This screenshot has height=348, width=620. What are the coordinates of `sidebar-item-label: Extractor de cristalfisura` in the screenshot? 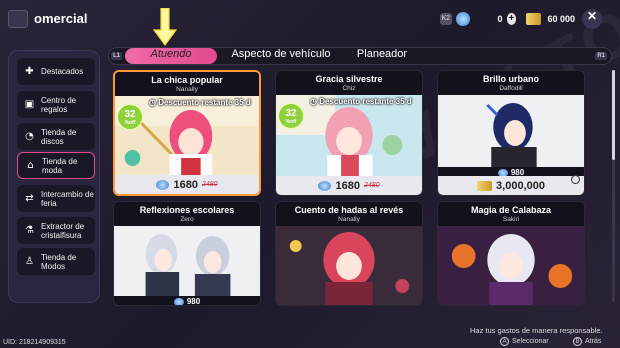 It's located at (63, 230).